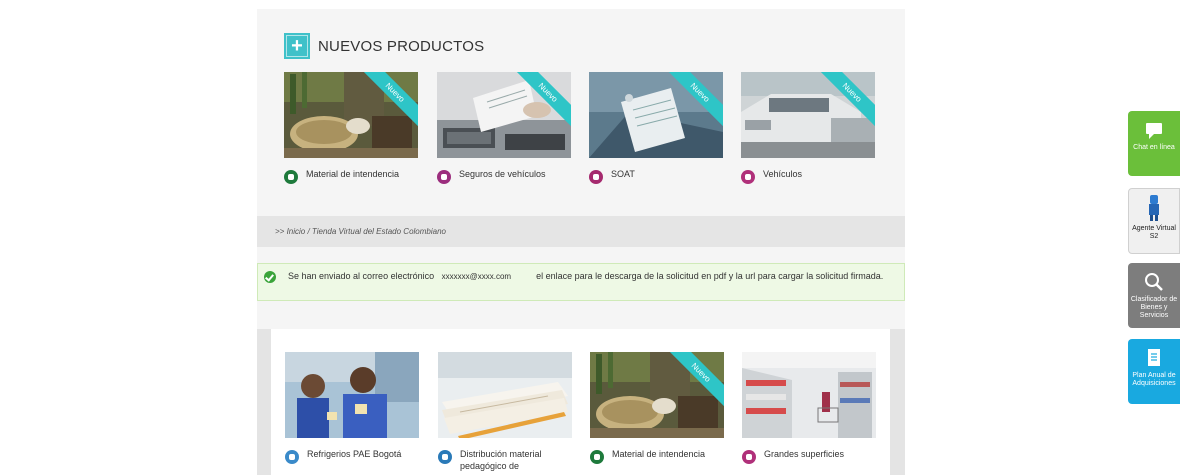 Image resolution: width=1180 pixels, height=475 pixels. I want to click on product-card-seguros-vehiculos: Nuevo Seguros de vehículos, so click(504, 128).